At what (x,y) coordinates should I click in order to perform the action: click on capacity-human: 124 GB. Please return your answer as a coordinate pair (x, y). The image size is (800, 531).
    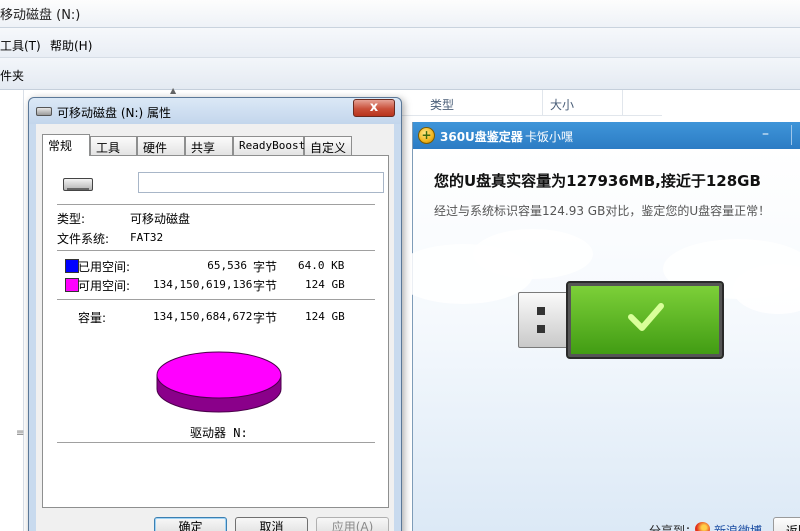
    Looking at the image, I should click on (325, 316).